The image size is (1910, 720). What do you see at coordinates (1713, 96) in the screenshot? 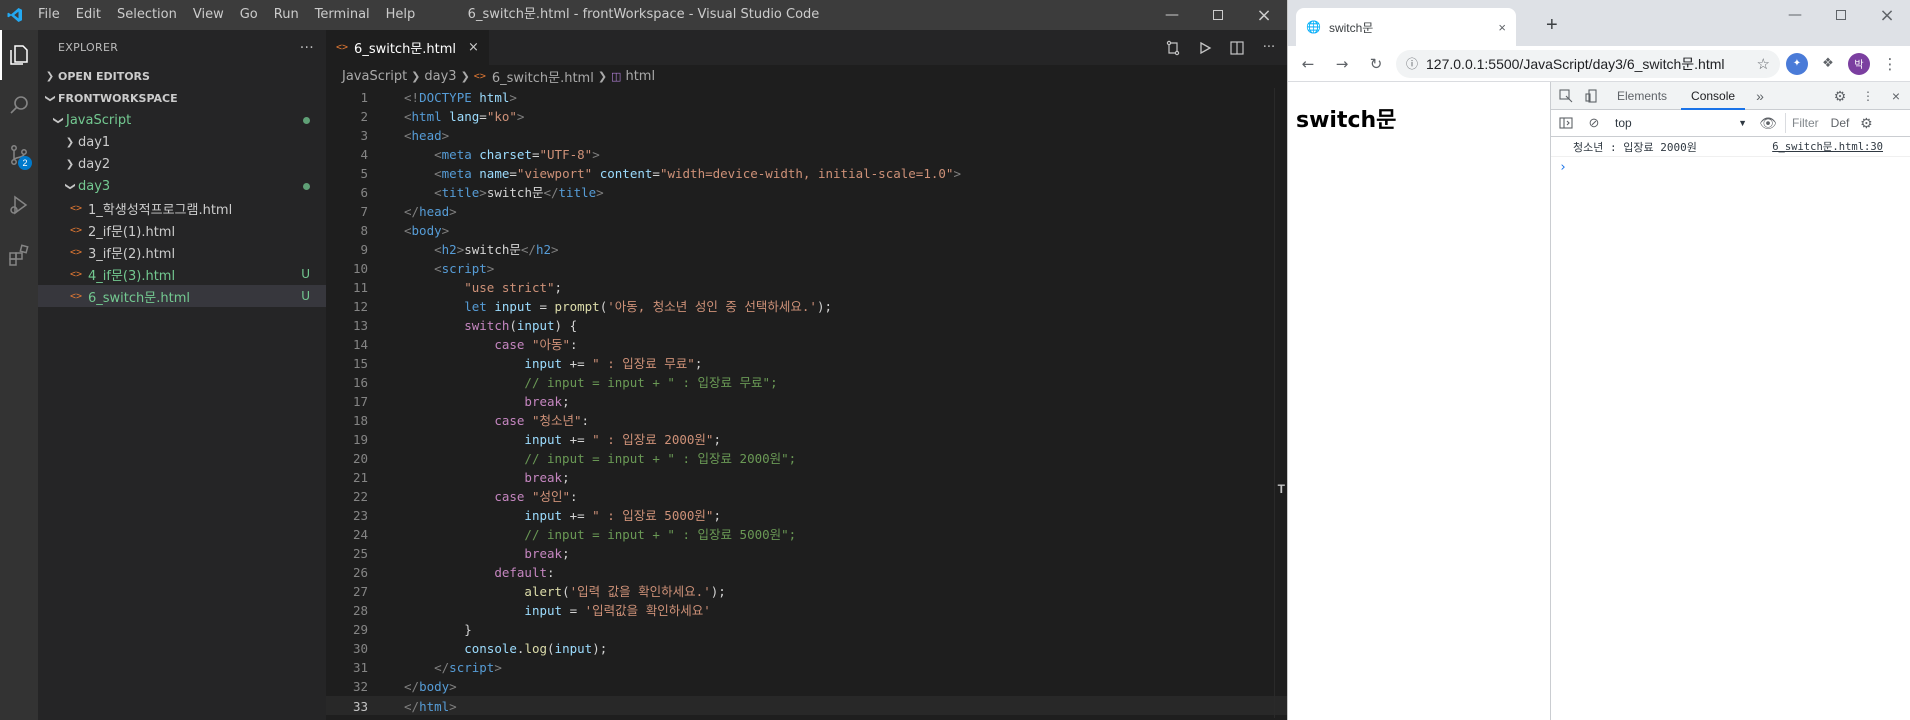
I see `tab-console: Console` at bounding box center [1713, 96].